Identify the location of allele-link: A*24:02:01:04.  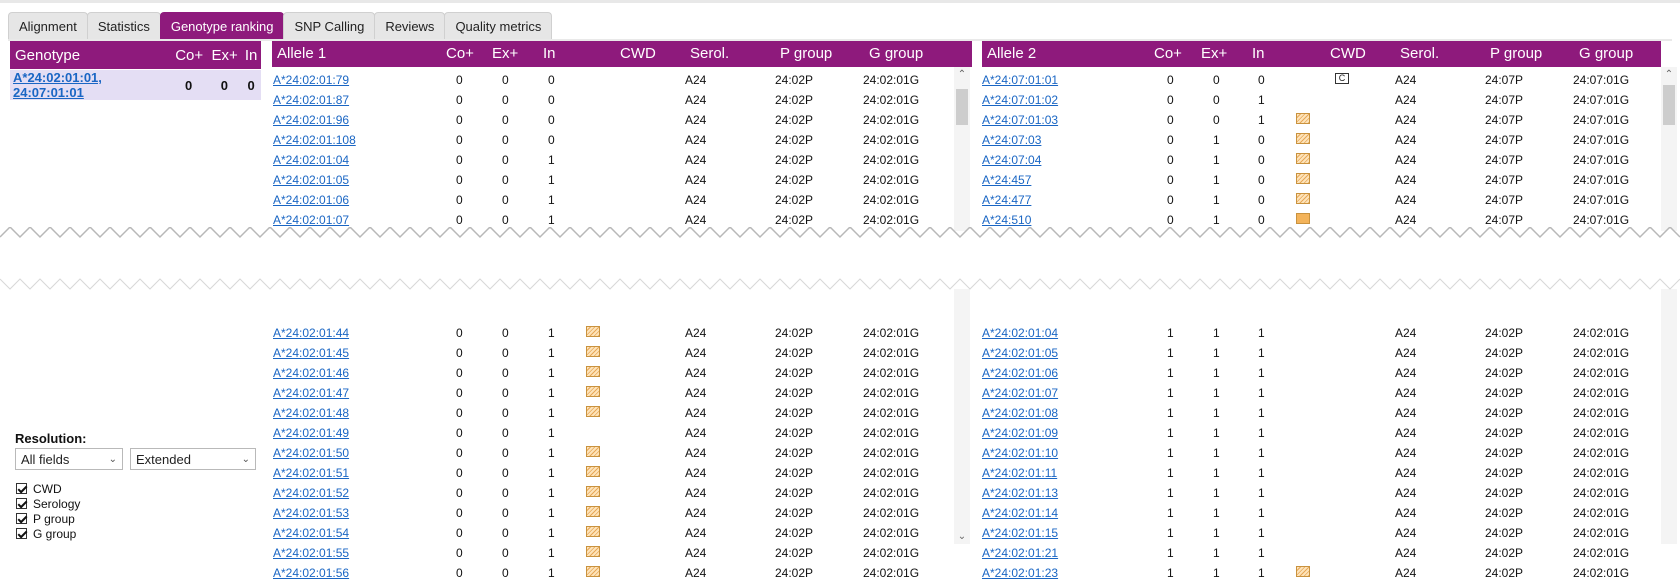
(311, 160).